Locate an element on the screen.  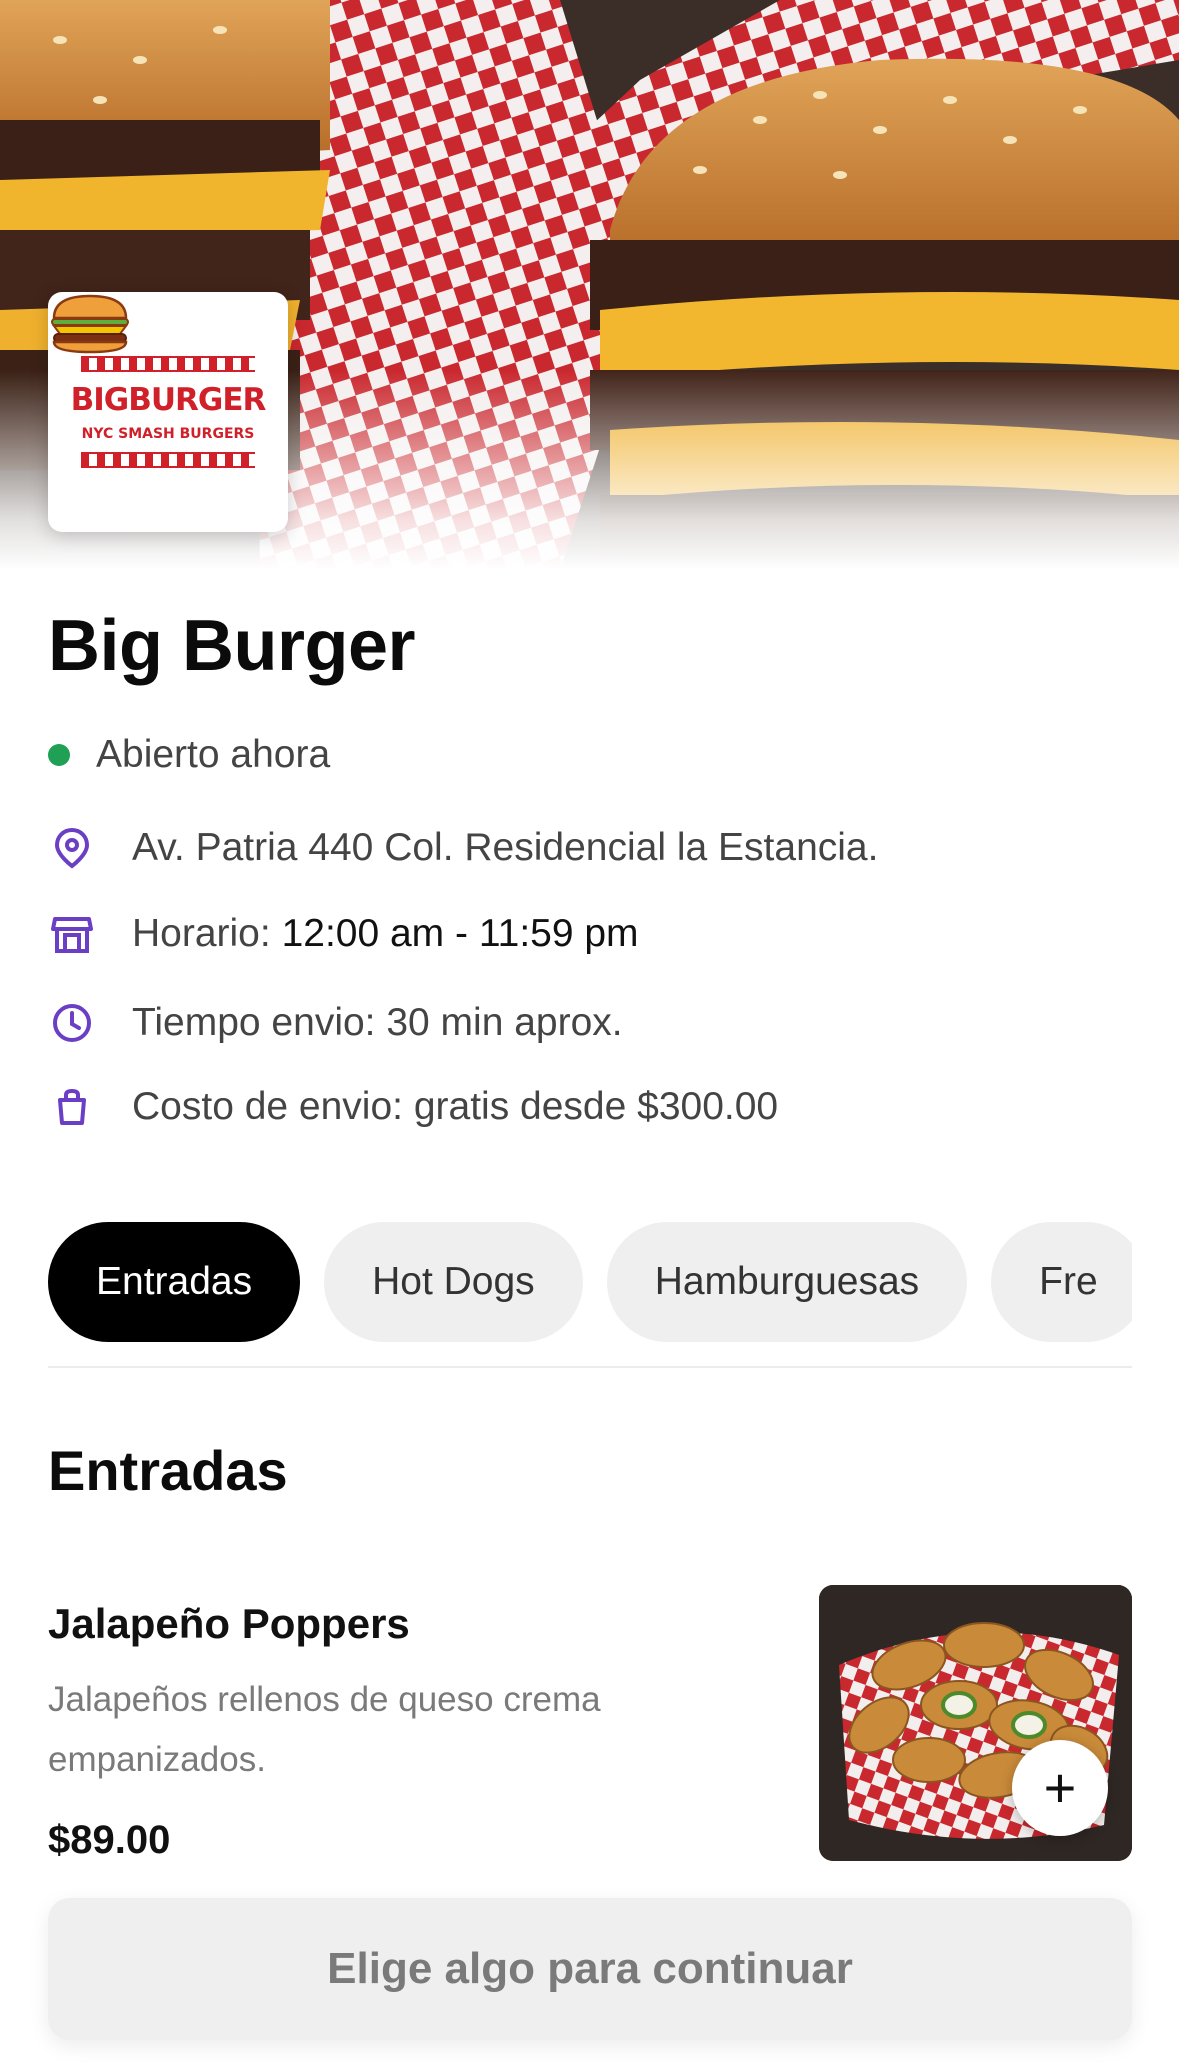
continue-button: Elige algo para continuar is located at coordinates (590, 1969).